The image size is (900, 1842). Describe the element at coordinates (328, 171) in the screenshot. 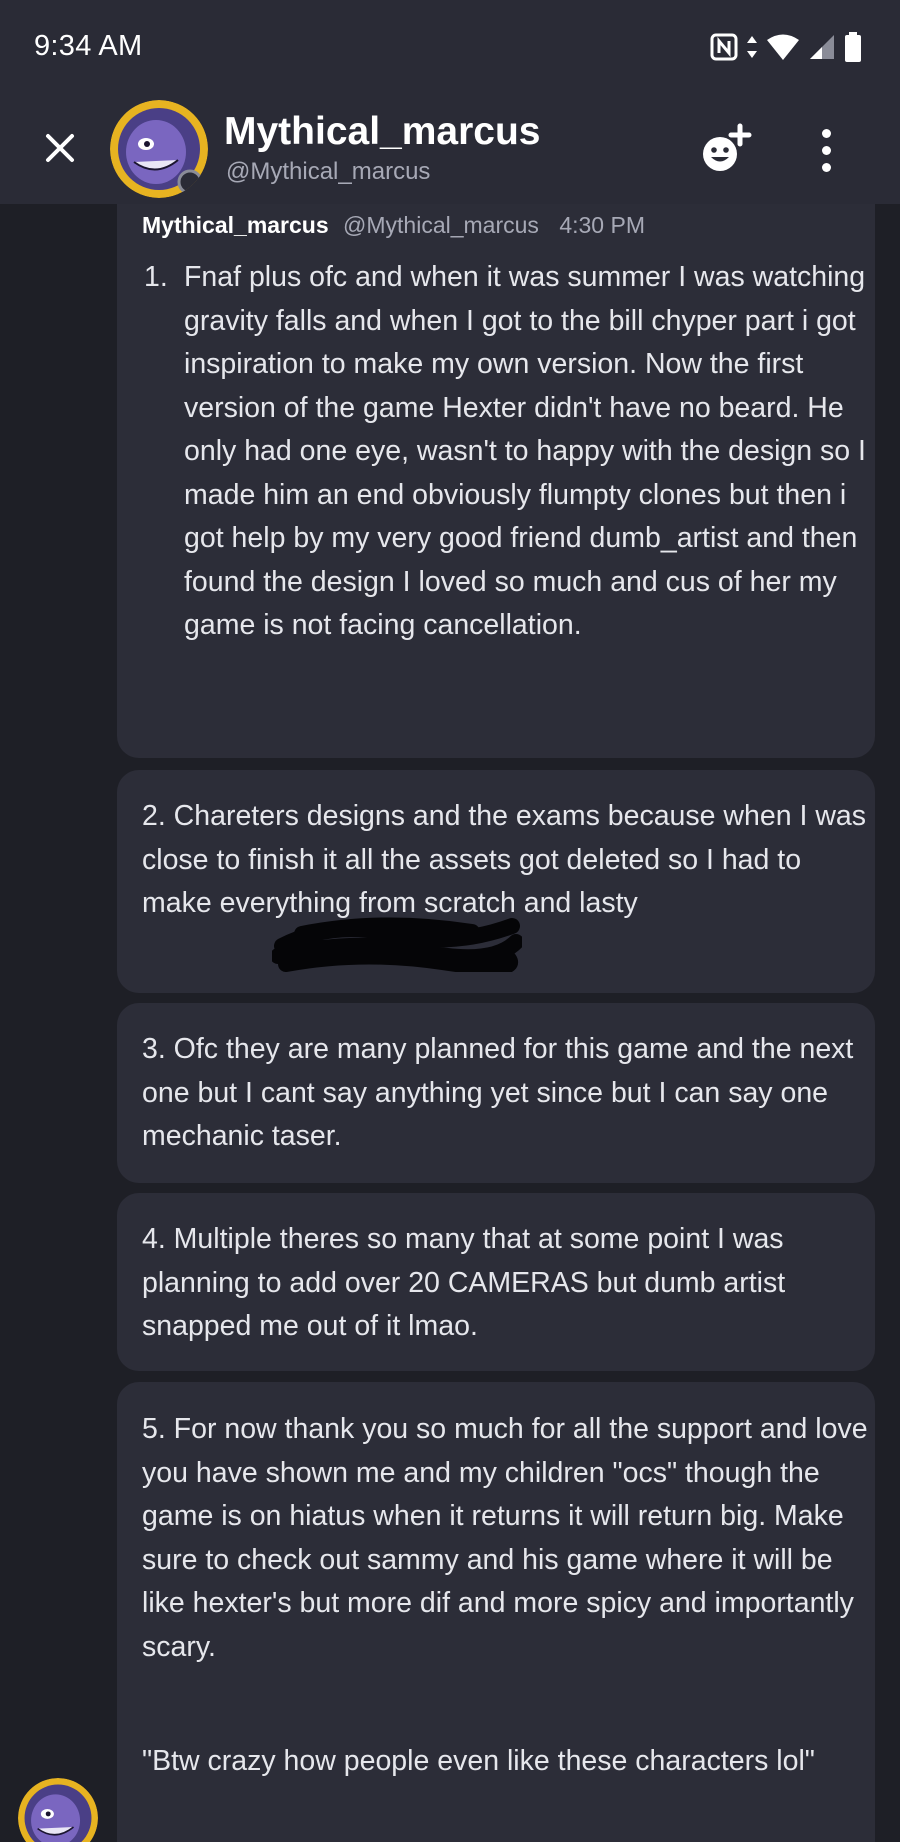

I see `page-subtitle: @Mythical_marcus` at that location.